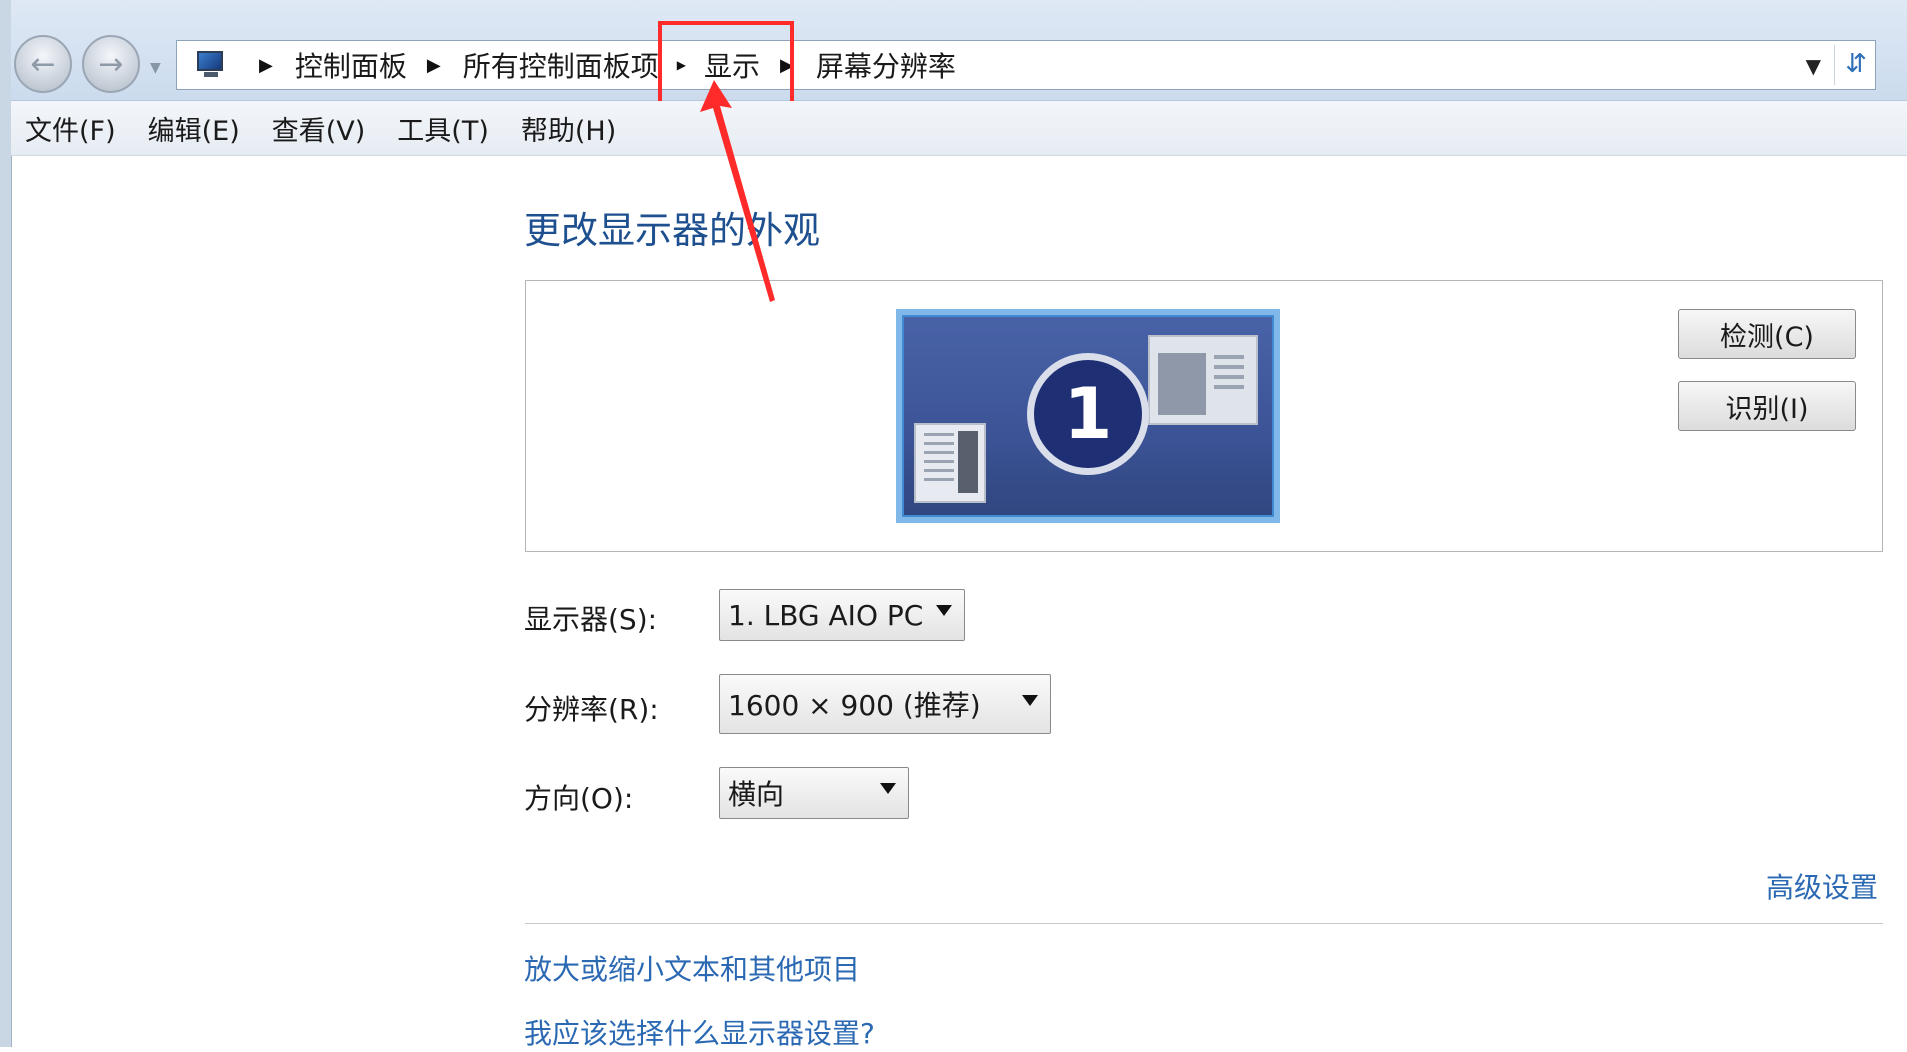  I want to click on menu-file: 文件(F), so click(71, 128).